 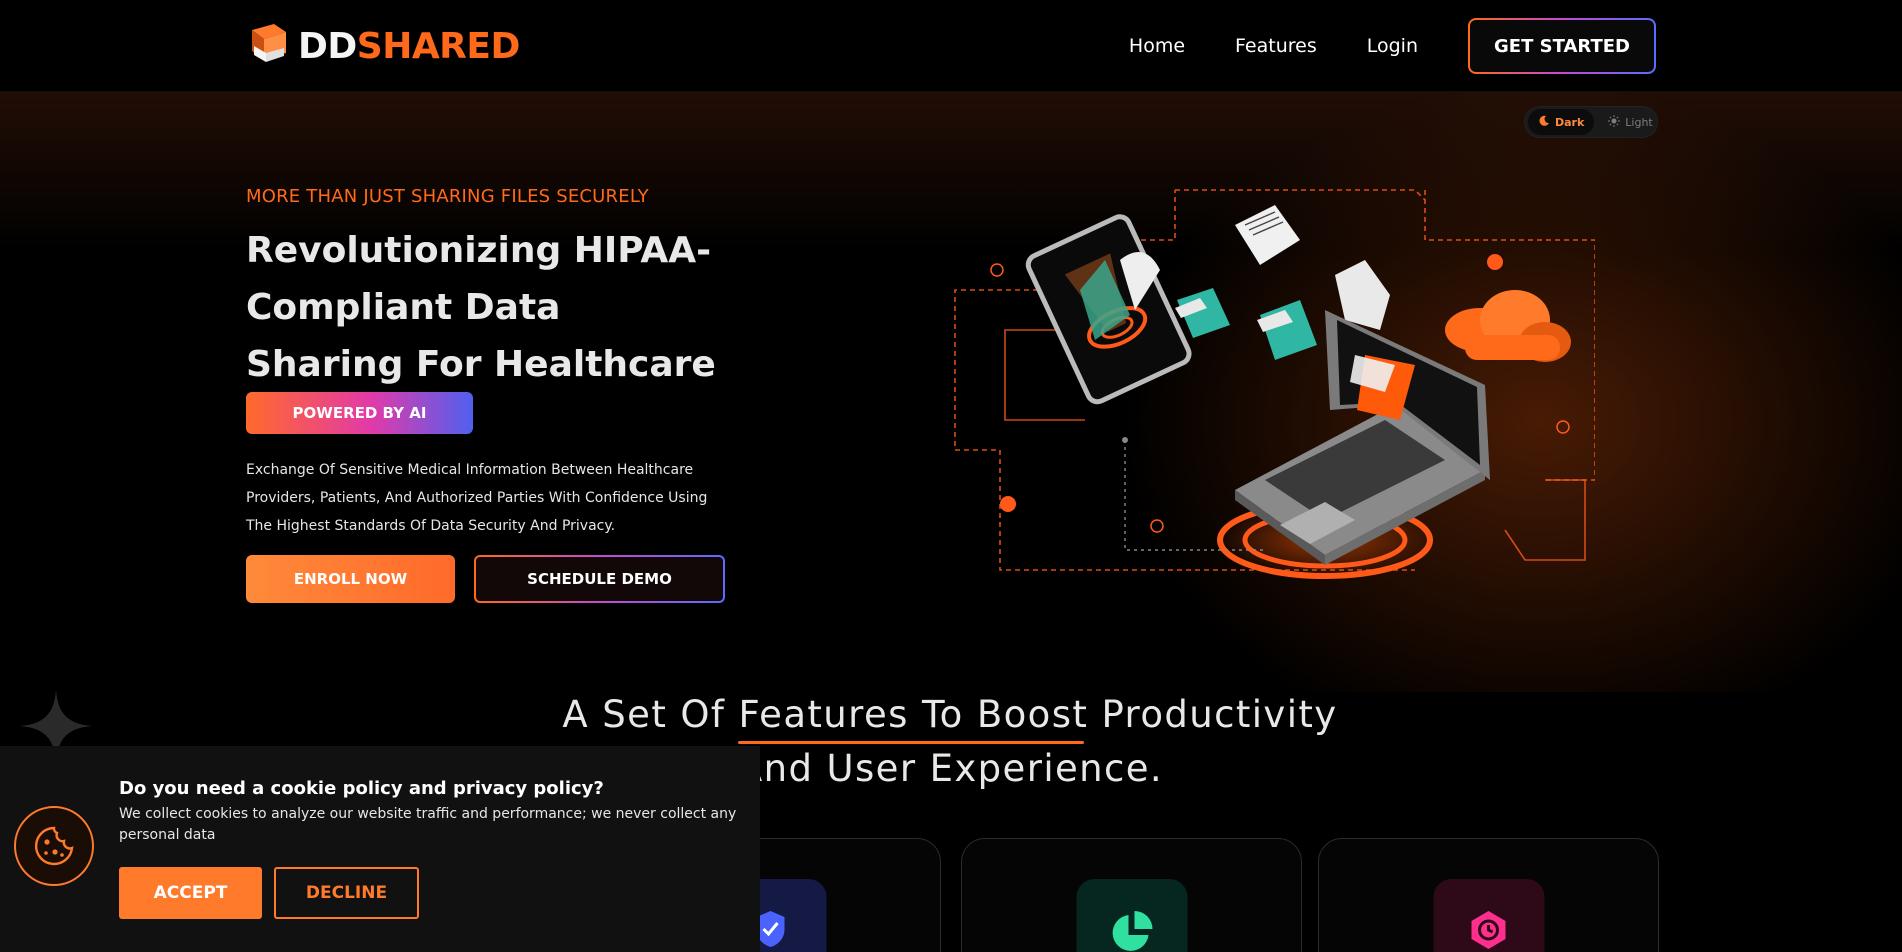 I want to click on pie-chart-icon, so click(x=1131, y=915).